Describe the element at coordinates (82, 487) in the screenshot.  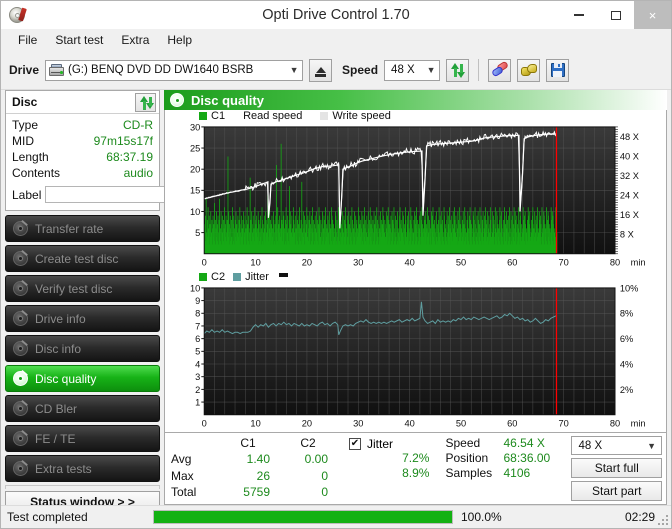
I see `sidebar-filler` at that location.